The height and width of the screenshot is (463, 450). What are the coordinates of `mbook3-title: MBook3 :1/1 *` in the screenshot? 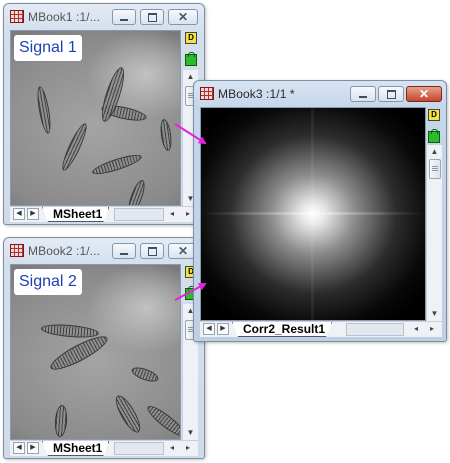 It's located at (256, 94).